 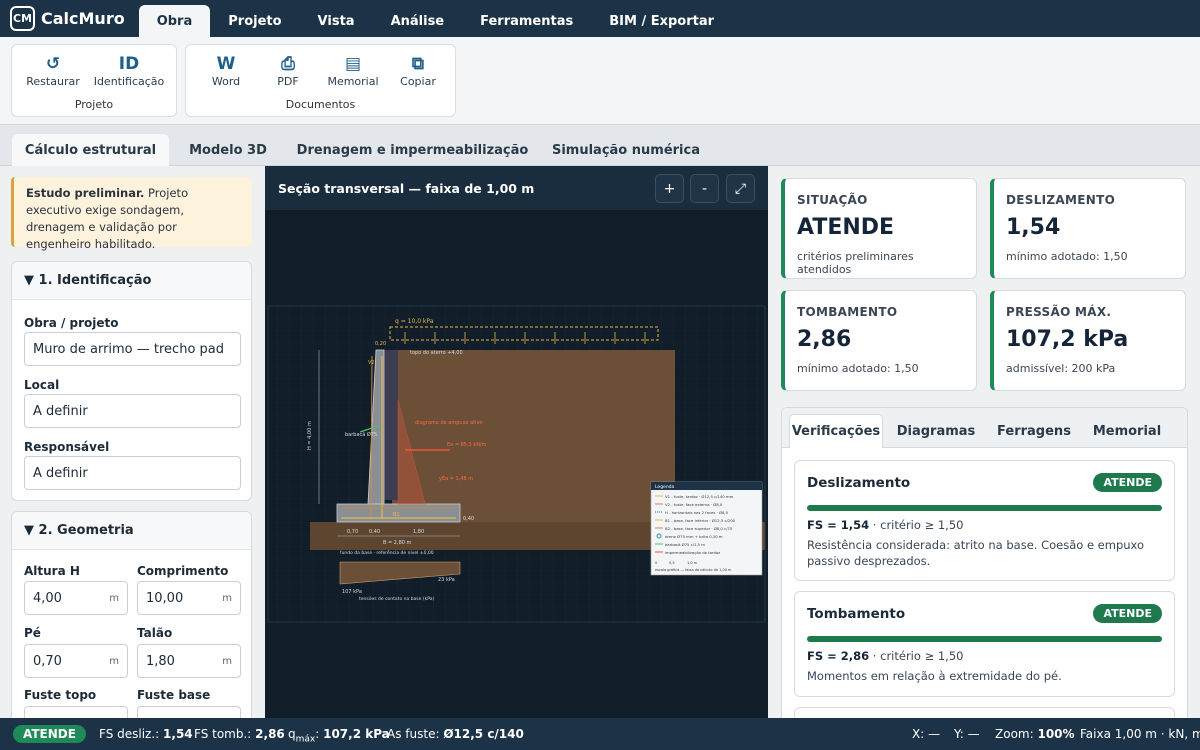 What do you see at coordinates (418, 21) in the screenshot?
I see `menu-analise: Análise` at bounding box center [418, 21].